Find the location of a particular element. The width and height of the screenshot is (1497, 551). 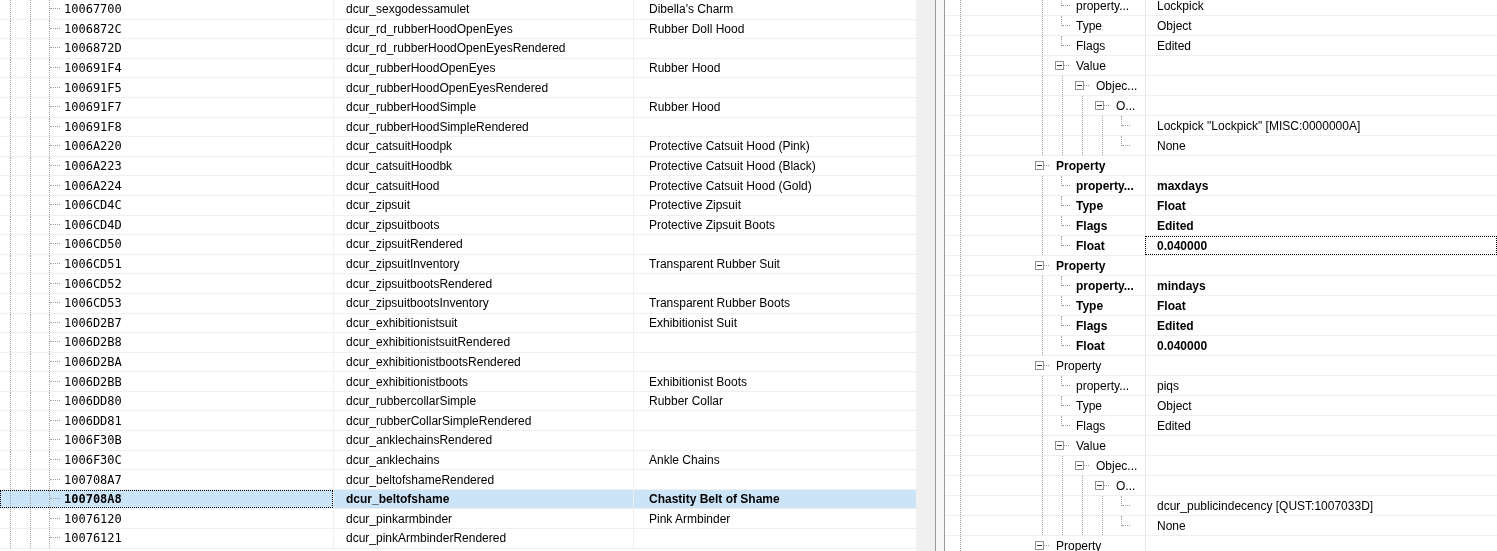

form-id-cell: 1006CD53 is located at coordinates (93, 303).